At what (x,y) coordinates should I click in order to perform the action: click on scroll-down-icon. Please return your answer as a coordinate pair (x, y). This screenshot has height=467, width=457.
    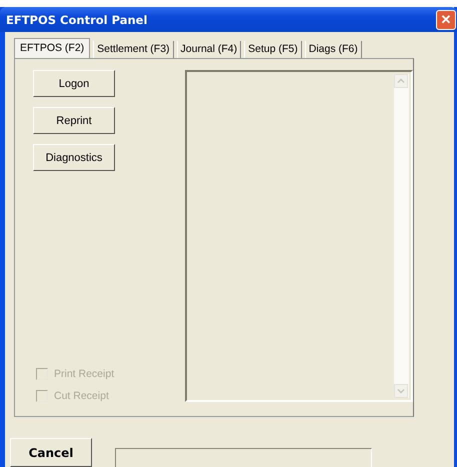
    Looking at the image, I should click on (401, 391).